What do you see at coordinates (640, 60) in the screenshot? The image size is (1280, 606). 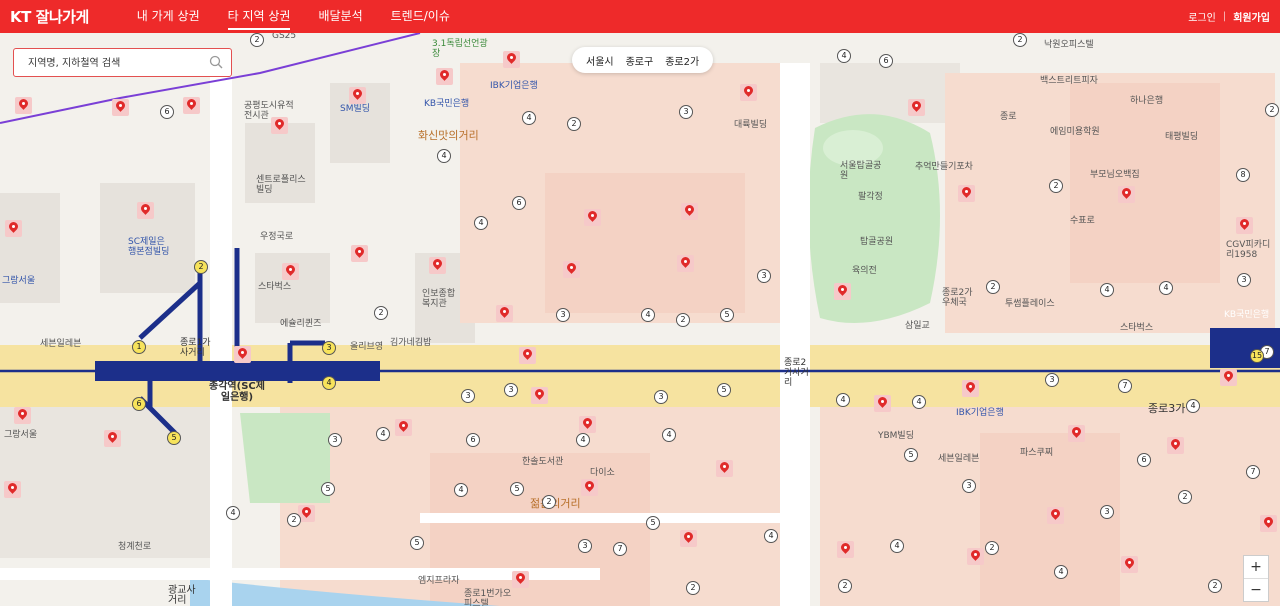 I see `breadcrumb-district: 종로구` at bounding box center [640, 60].